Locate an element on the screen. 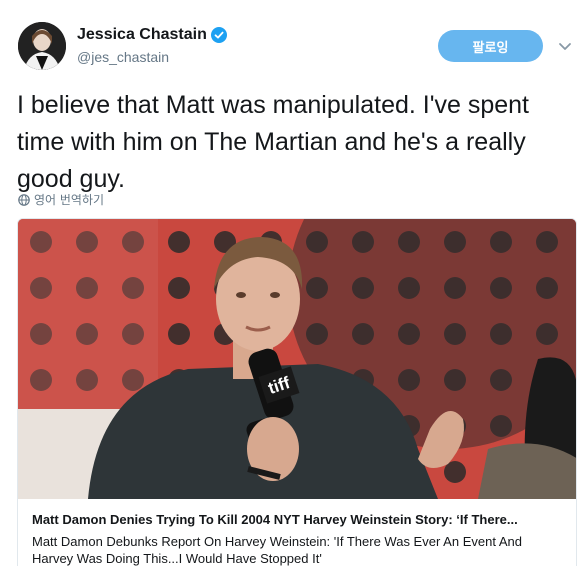 The image size is (583, 566). translate-label: 영어 번역하기 is located at coordinates (69, 200).